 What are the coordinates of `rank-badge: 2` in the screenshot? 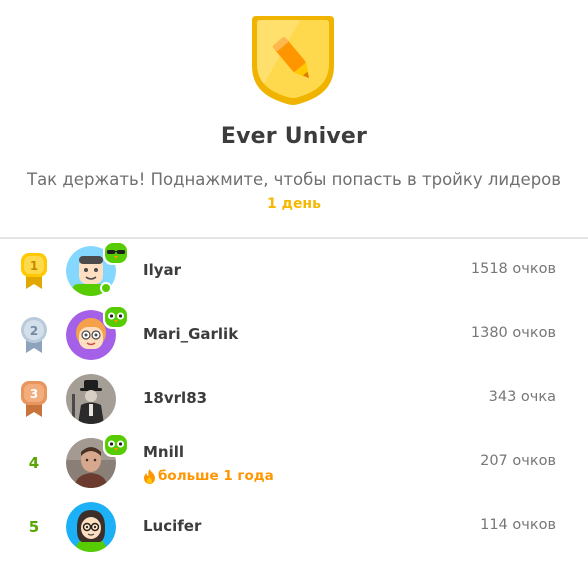 It's located at (34, 335).